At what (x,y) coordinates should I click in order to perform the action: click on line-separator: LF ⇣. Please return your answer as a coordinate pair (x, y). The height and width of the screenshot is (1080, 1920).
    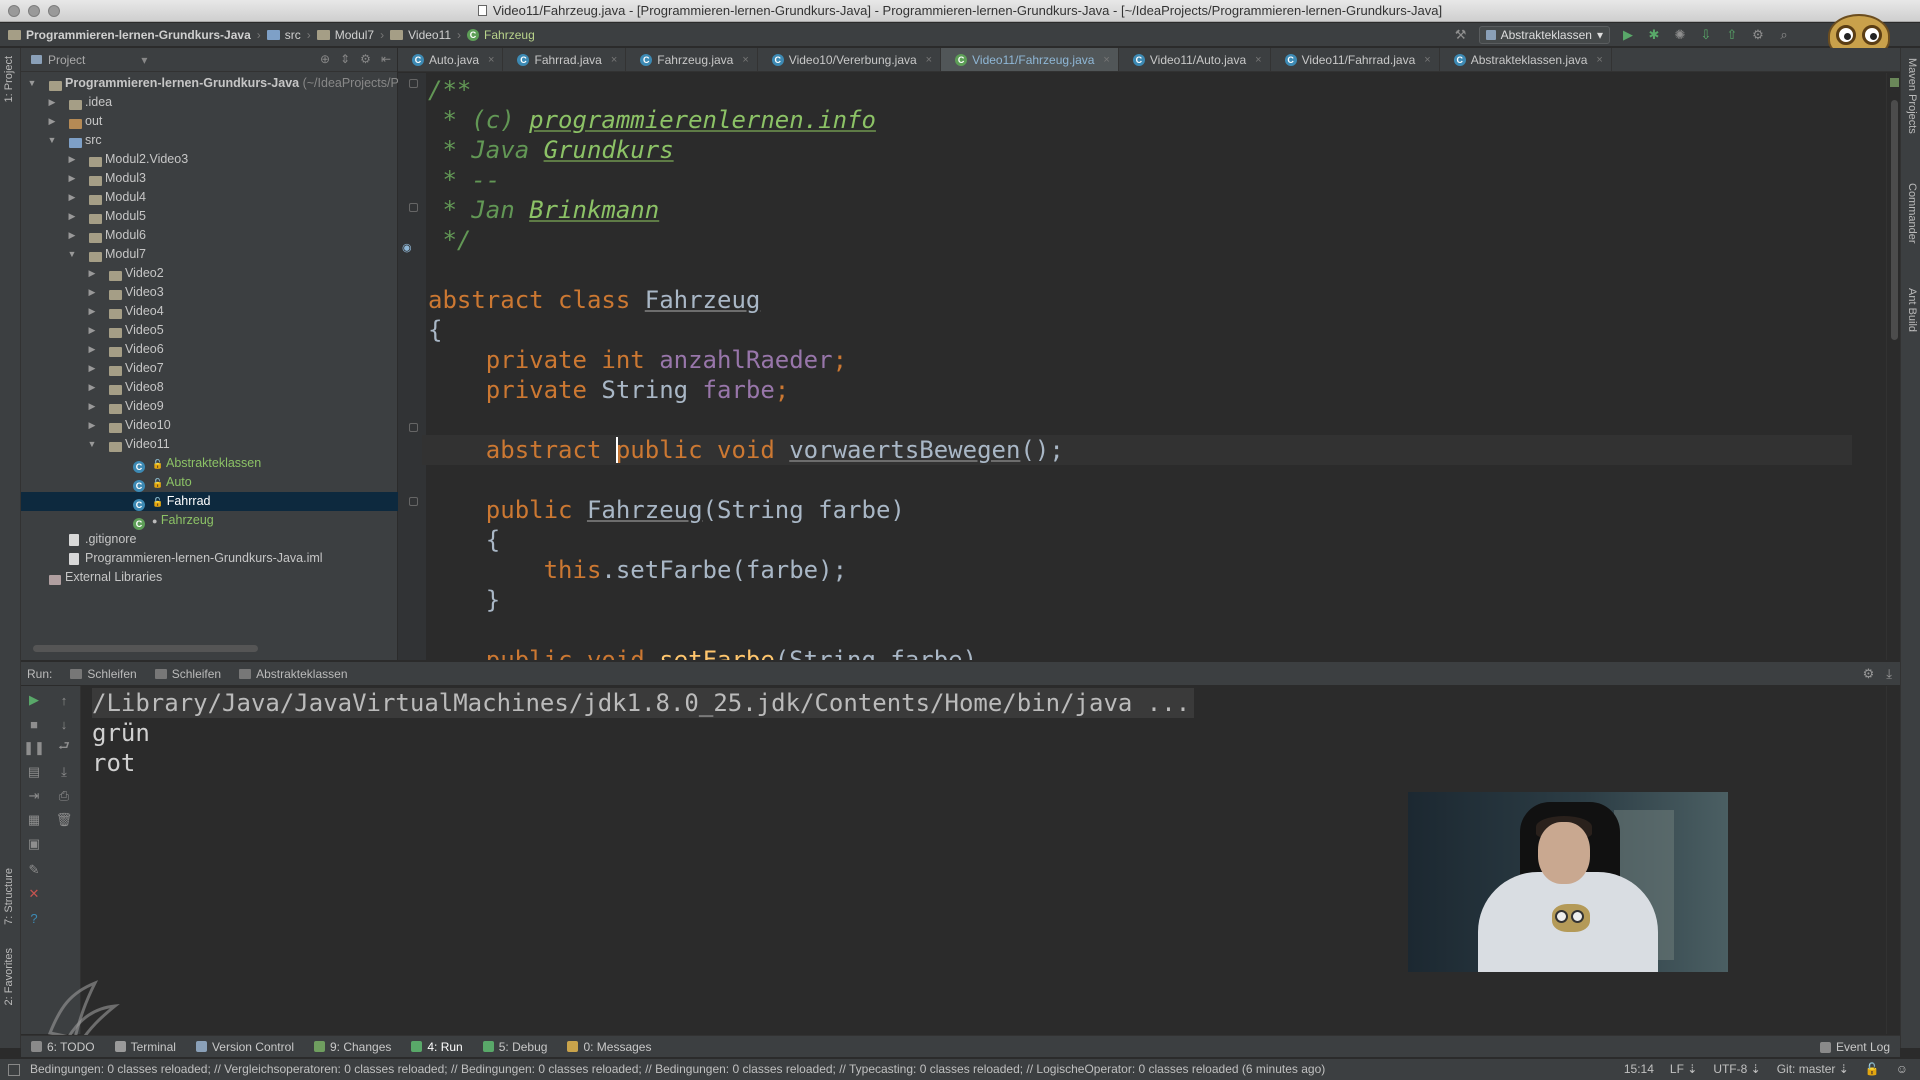
    Looking at the image, I should click on (1683, 1069).